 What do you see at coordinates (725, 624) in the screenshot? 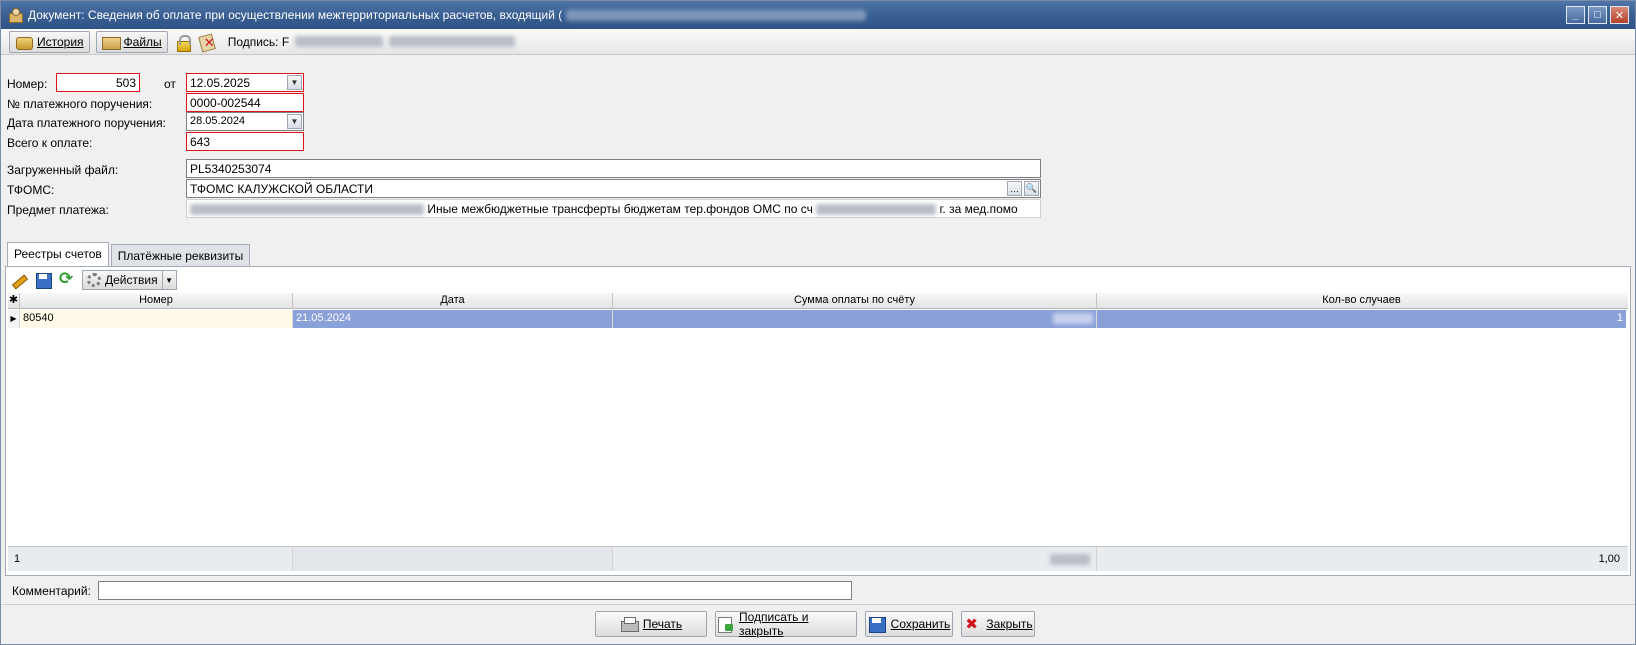
I see `sign-document-icon` at bounding box center [725, 624].